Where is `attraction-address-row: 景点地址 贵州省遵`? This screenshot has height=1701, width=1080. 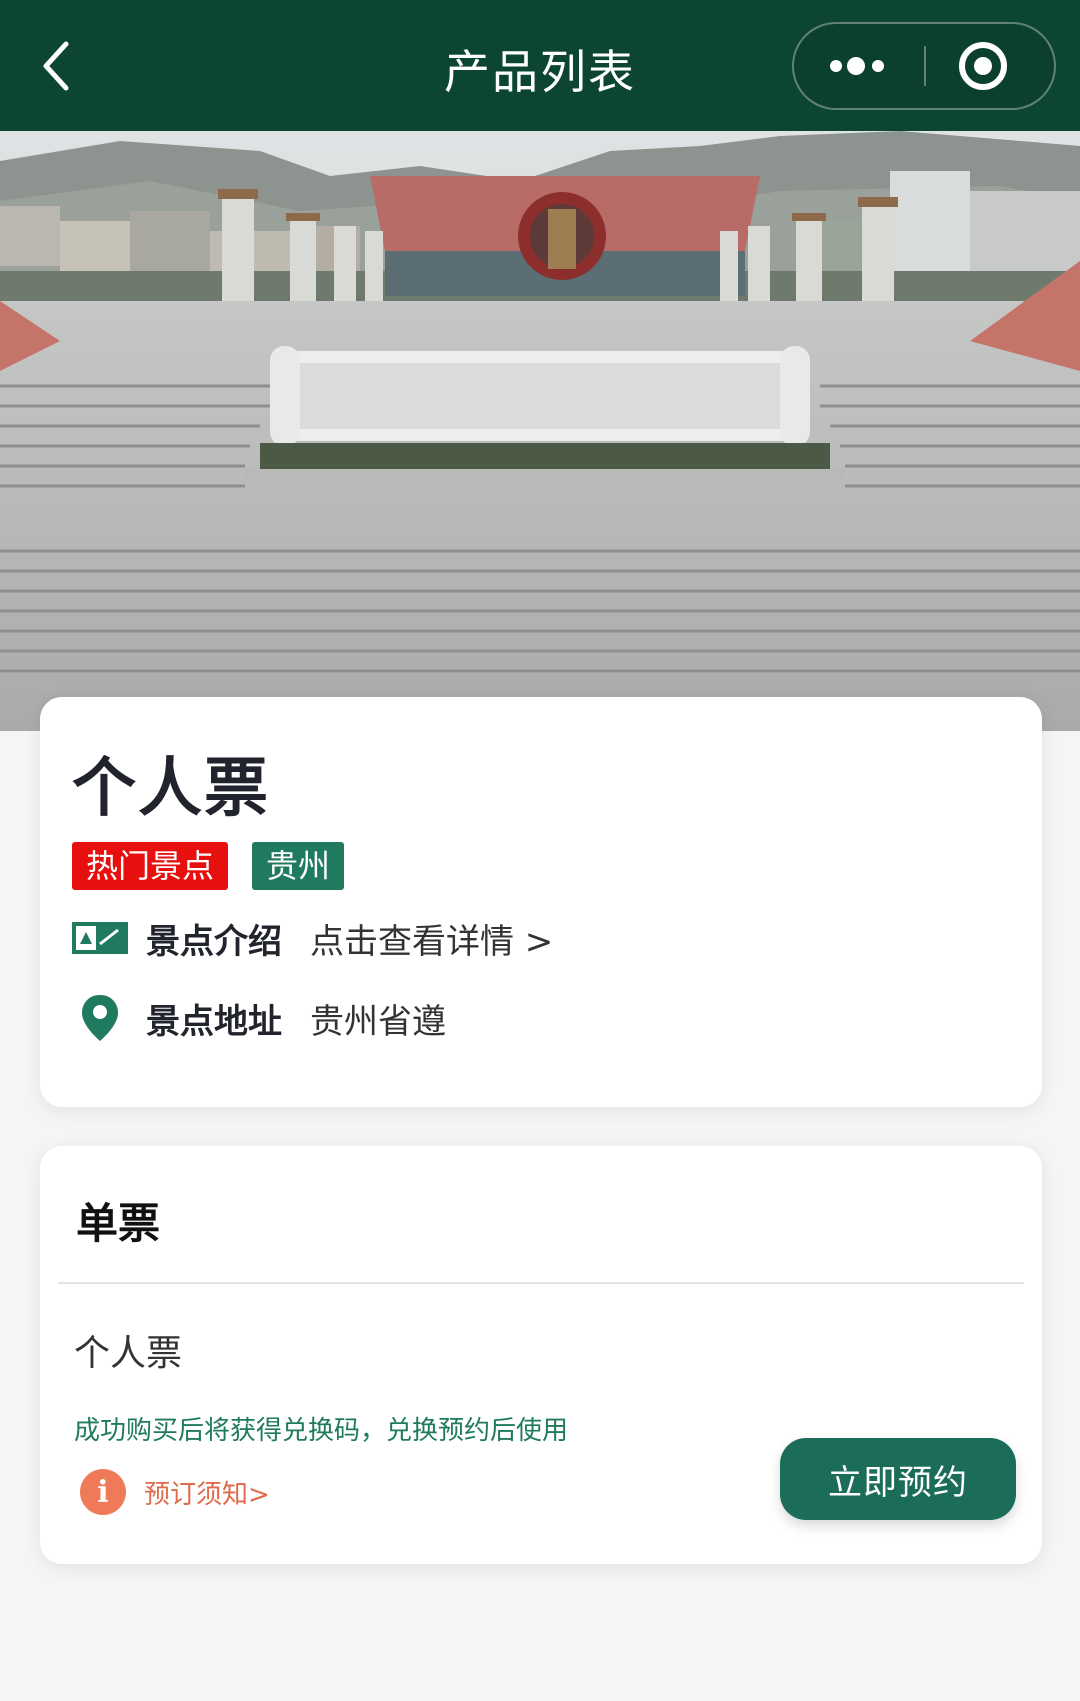
attraction-address-row: 景点地址 贵州省遵 is located at coordinates (259, 1018).